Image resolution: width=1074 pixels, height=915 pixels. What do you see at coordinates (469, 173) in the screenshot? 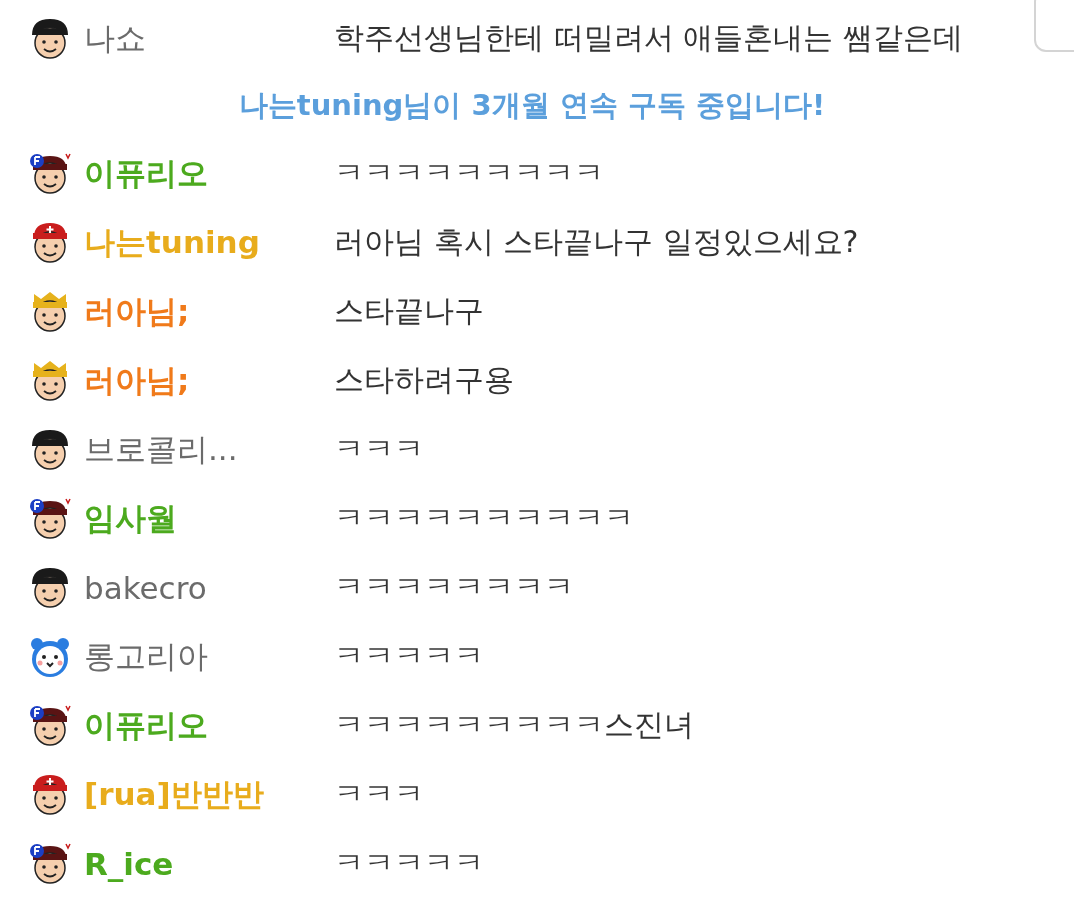
I see `chat-message: ㅋㅋㅋㅋㅋㅋㅋㅋㅋ` at bounding box center [469, 173].